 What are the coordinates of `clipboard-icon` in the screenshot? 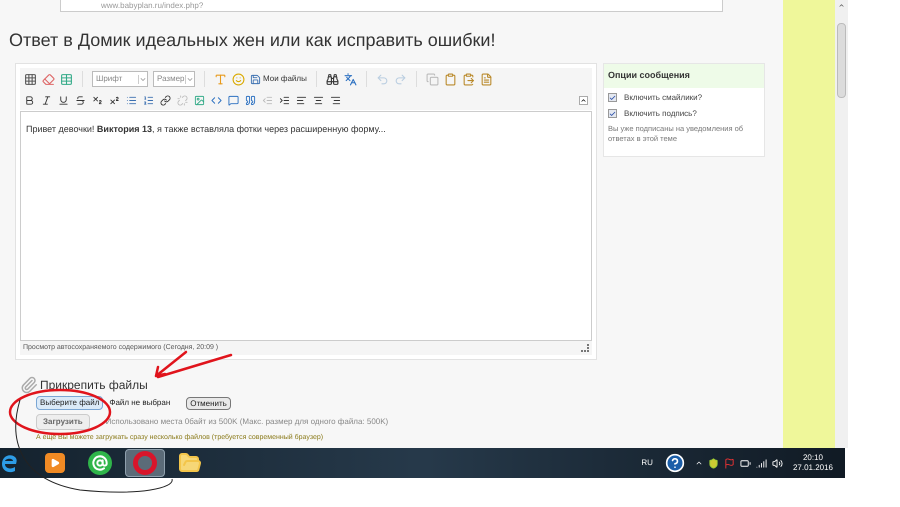 It's located at (450, 79).